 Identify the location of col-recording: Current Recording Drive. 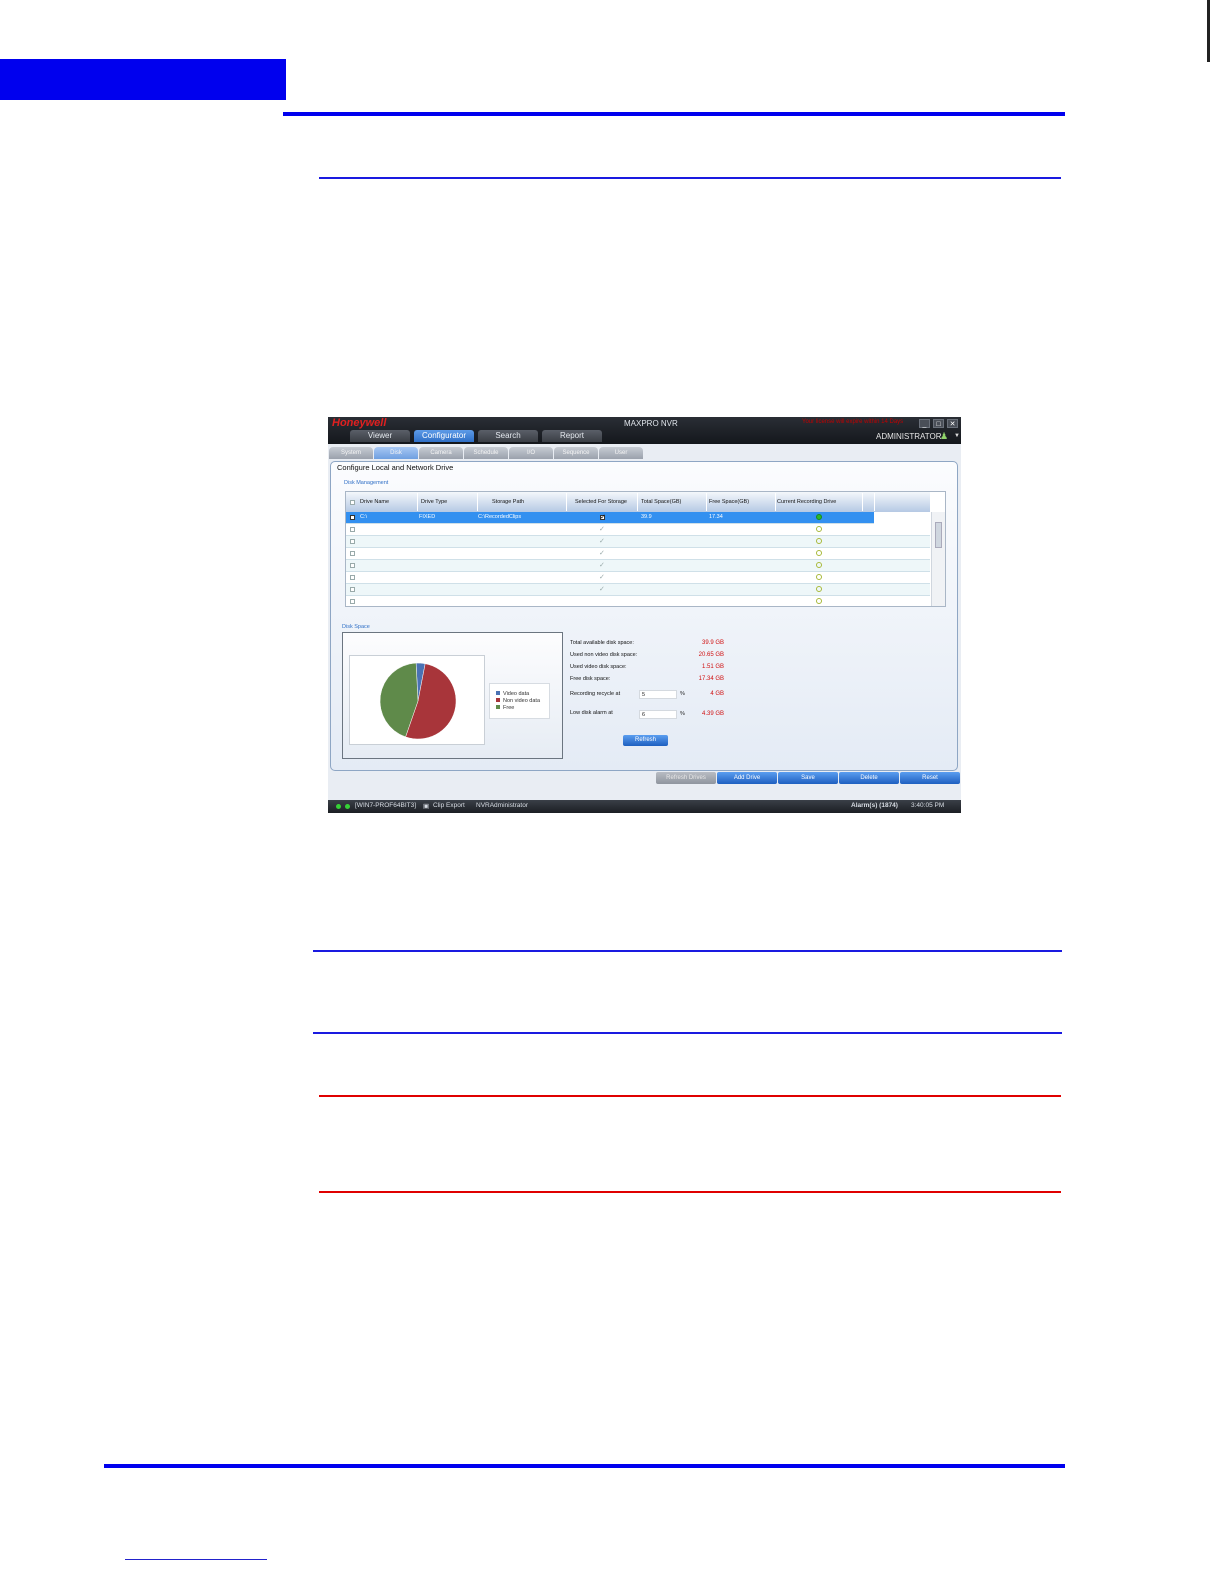
(806, 502).